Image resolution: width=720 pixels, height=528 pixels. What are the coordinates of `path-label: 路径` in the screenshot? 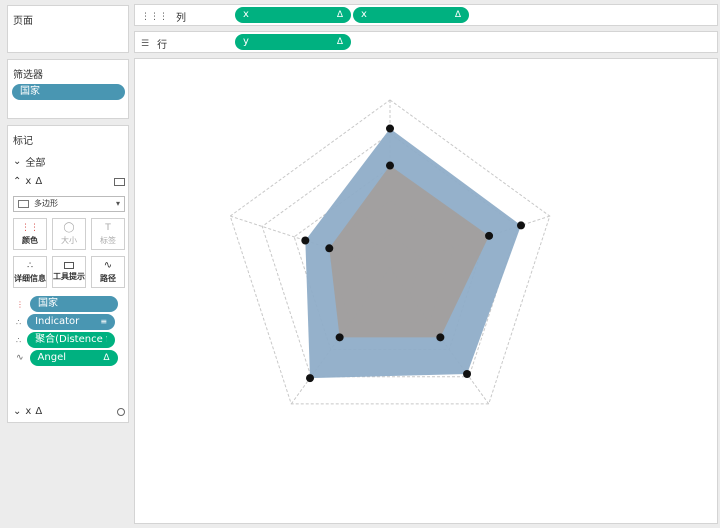 It's located at (108, 278).